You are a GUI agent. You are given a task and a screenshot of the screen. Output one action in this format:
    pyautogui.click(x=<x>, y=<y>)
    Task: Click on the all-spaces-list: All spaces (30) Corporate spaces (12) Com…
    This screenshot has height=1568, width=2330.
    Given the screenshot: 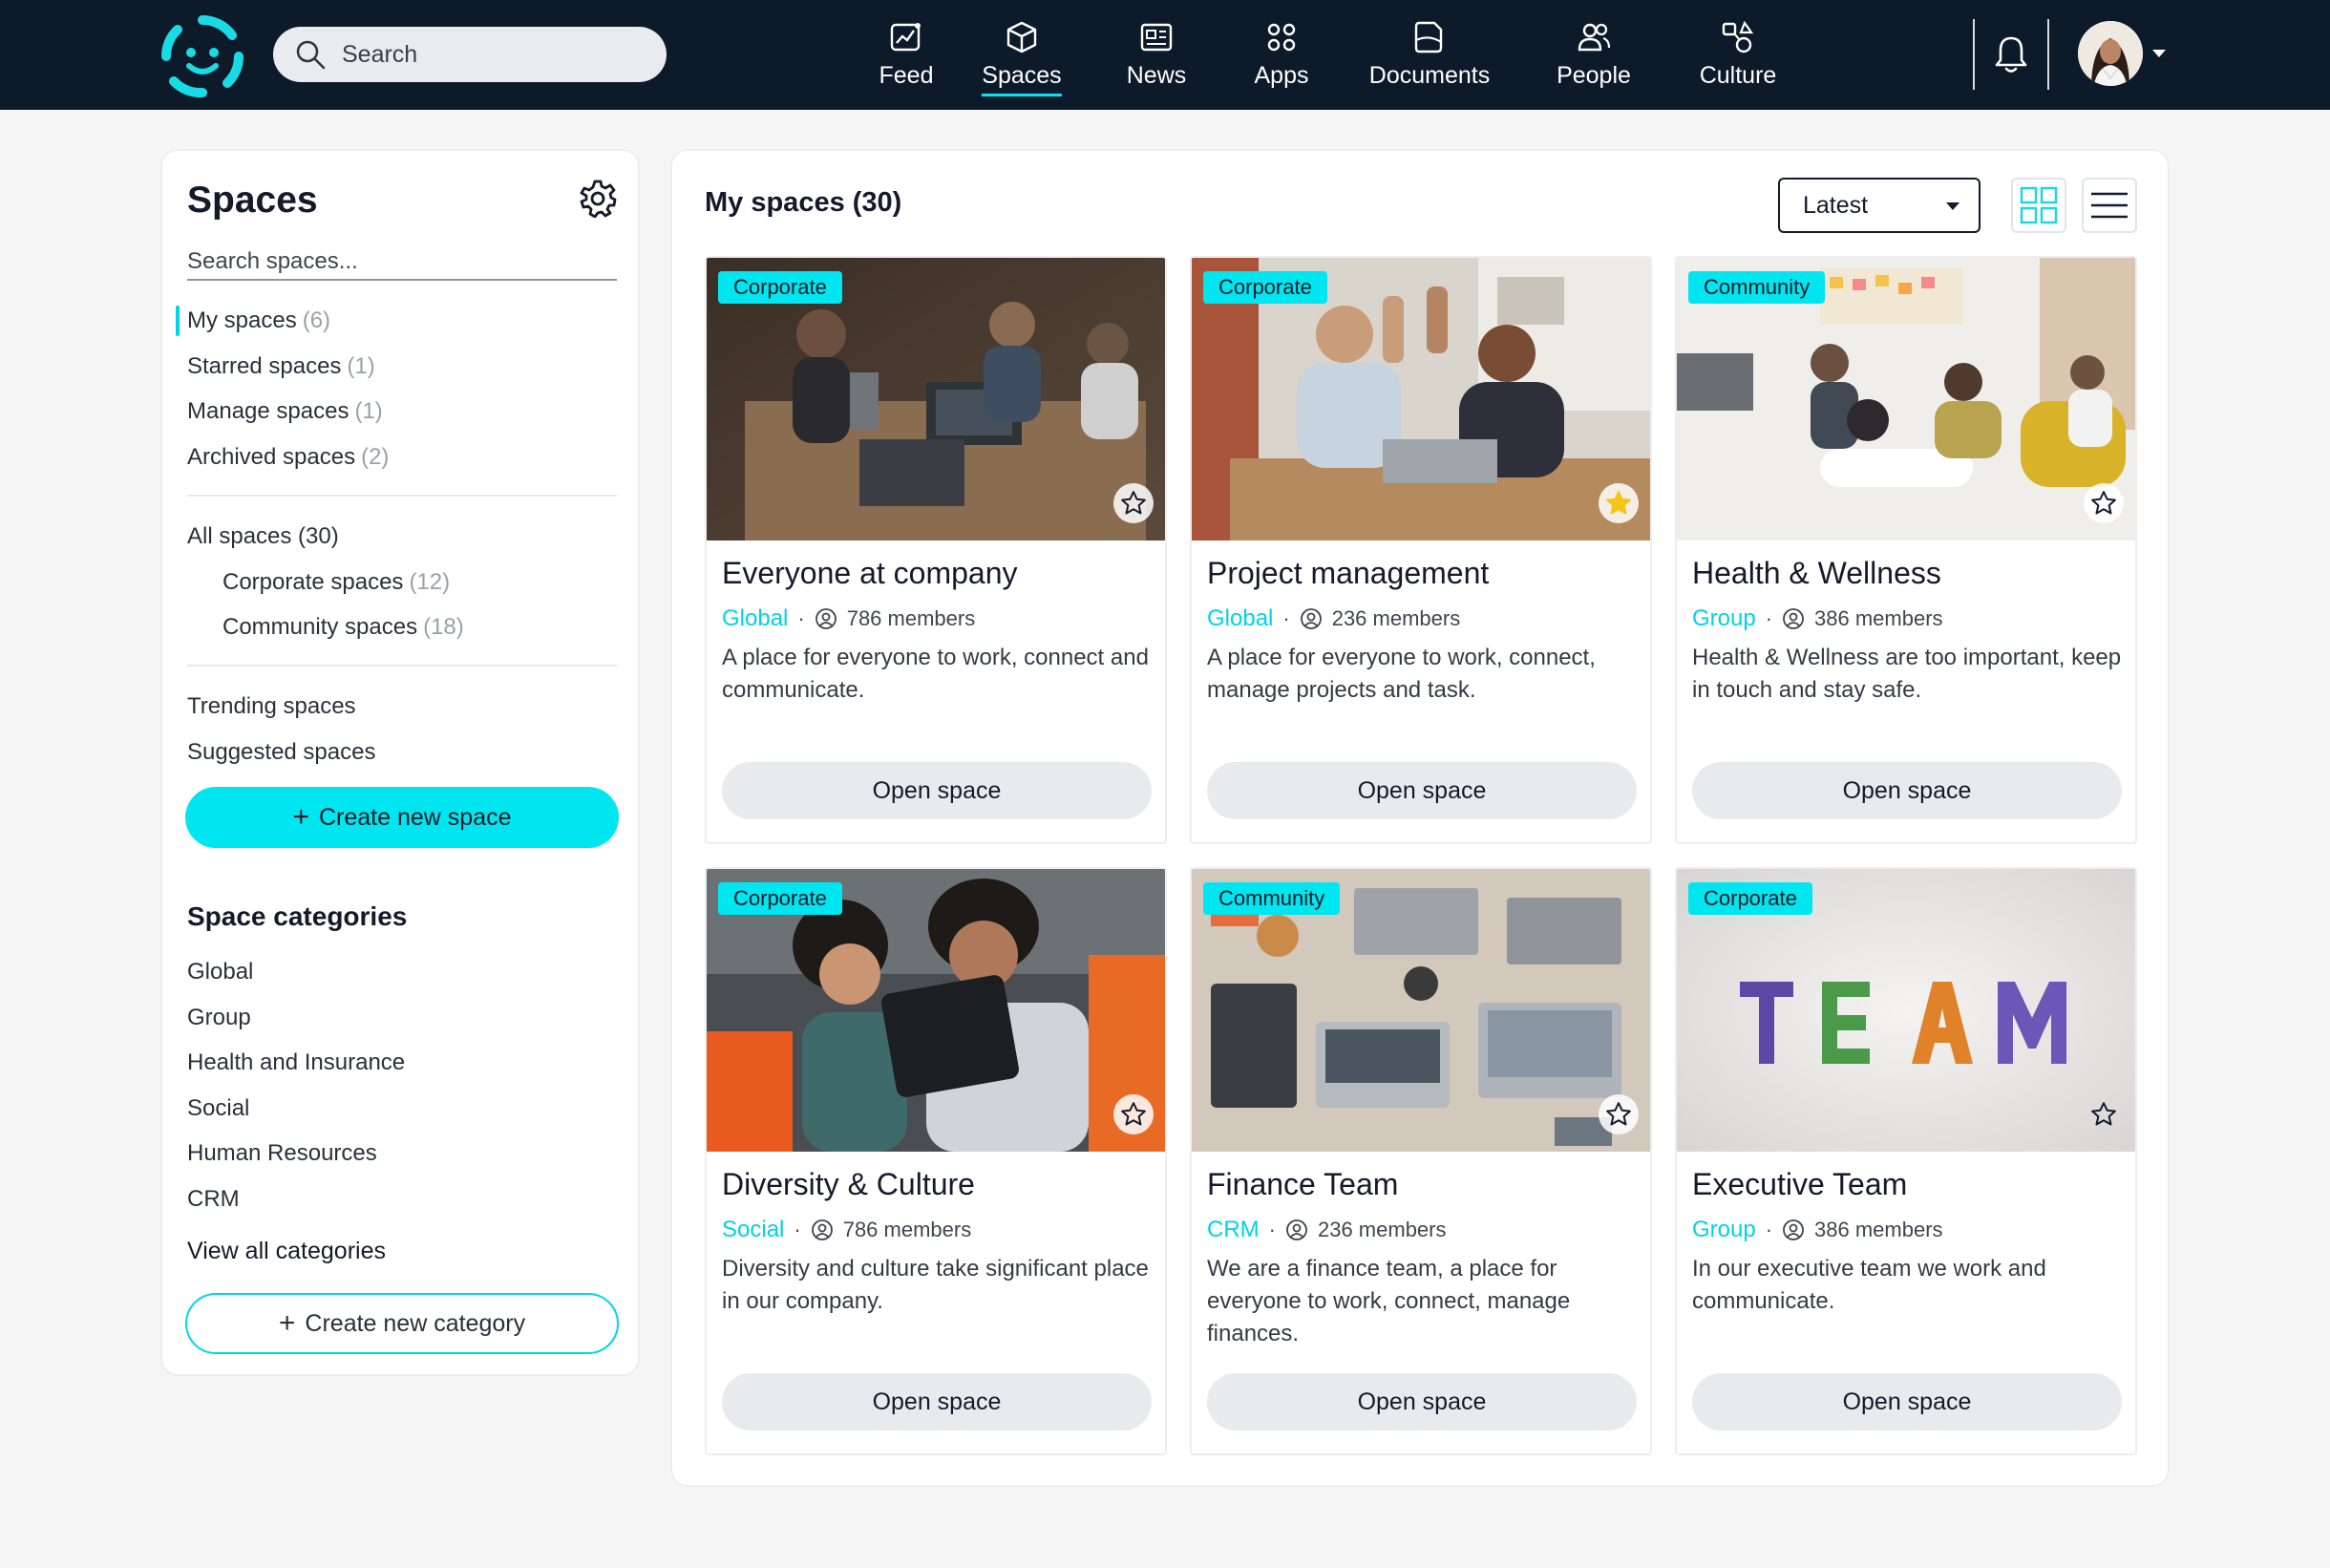 What is the action you would take?
    pyautogui.click(x=402, y=582)
    